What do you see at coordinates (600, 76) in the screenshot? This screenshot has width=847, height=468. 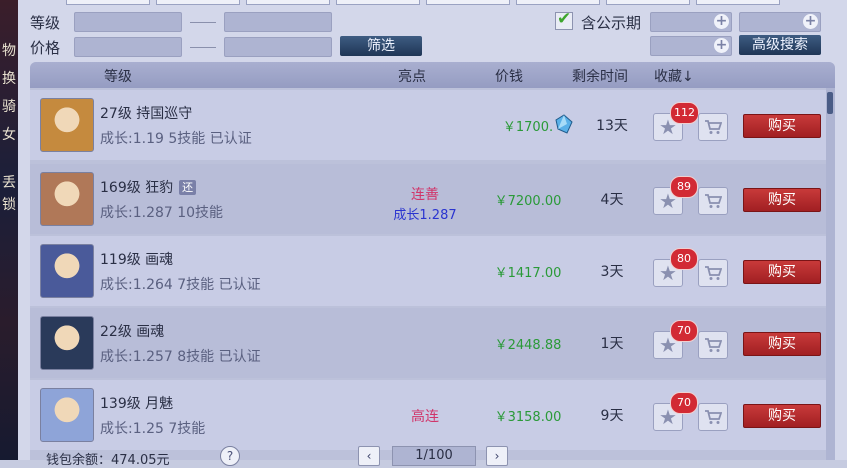 I see `header-remaining: 剩余时间` at bounding box center [600, 76].